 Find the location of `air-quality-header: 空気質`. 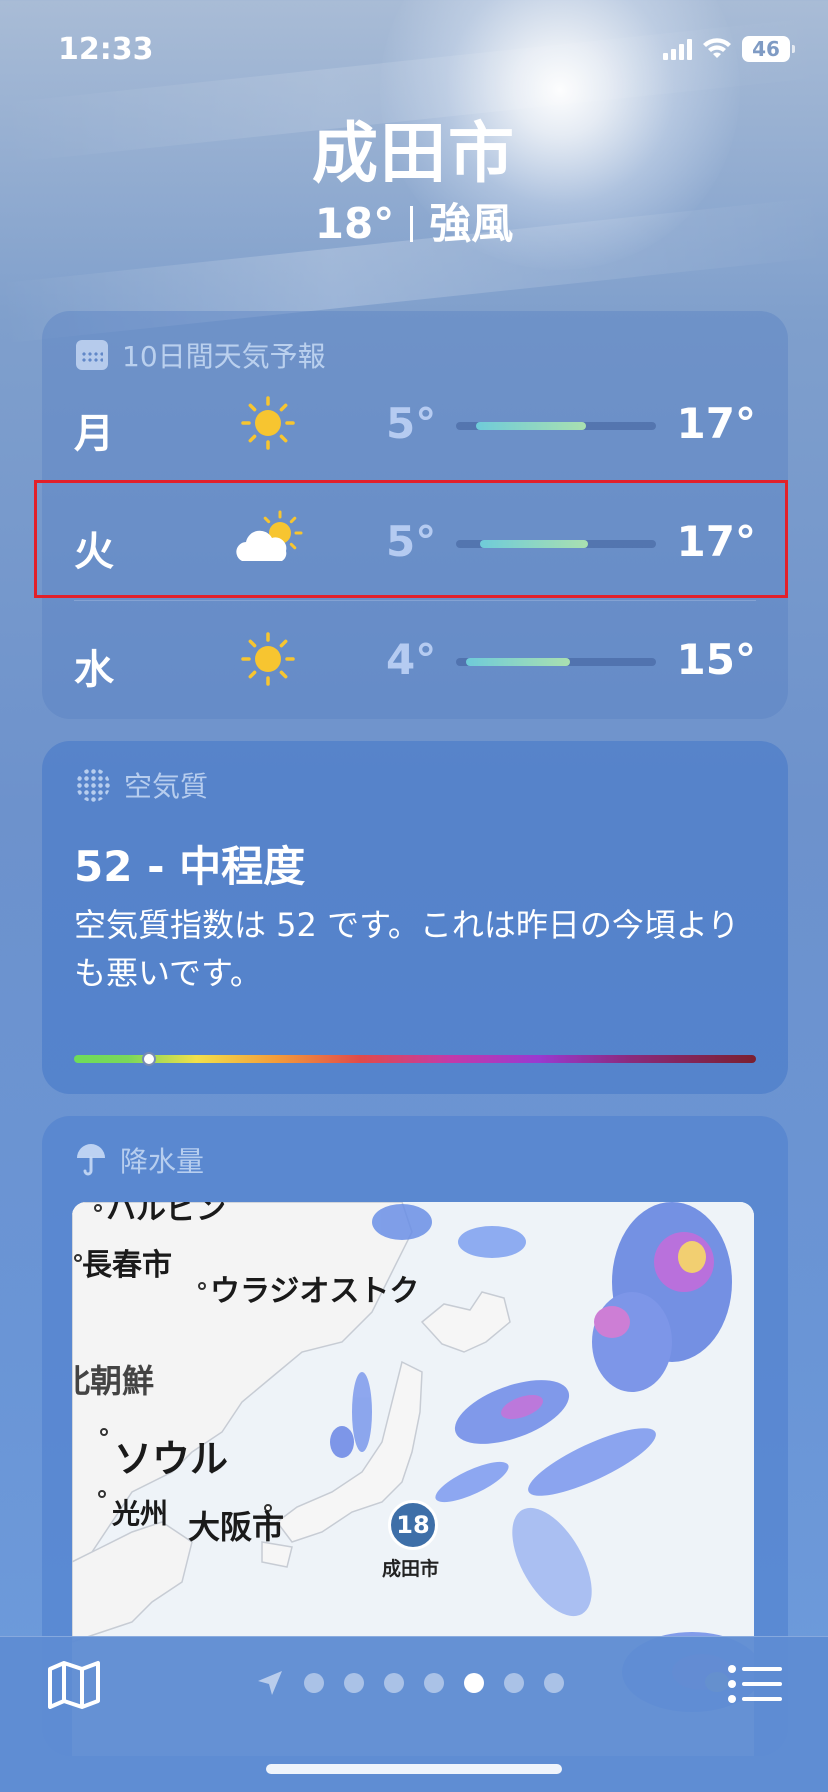

air-quality-header: 空気質 is located at coordinates (142, 785).